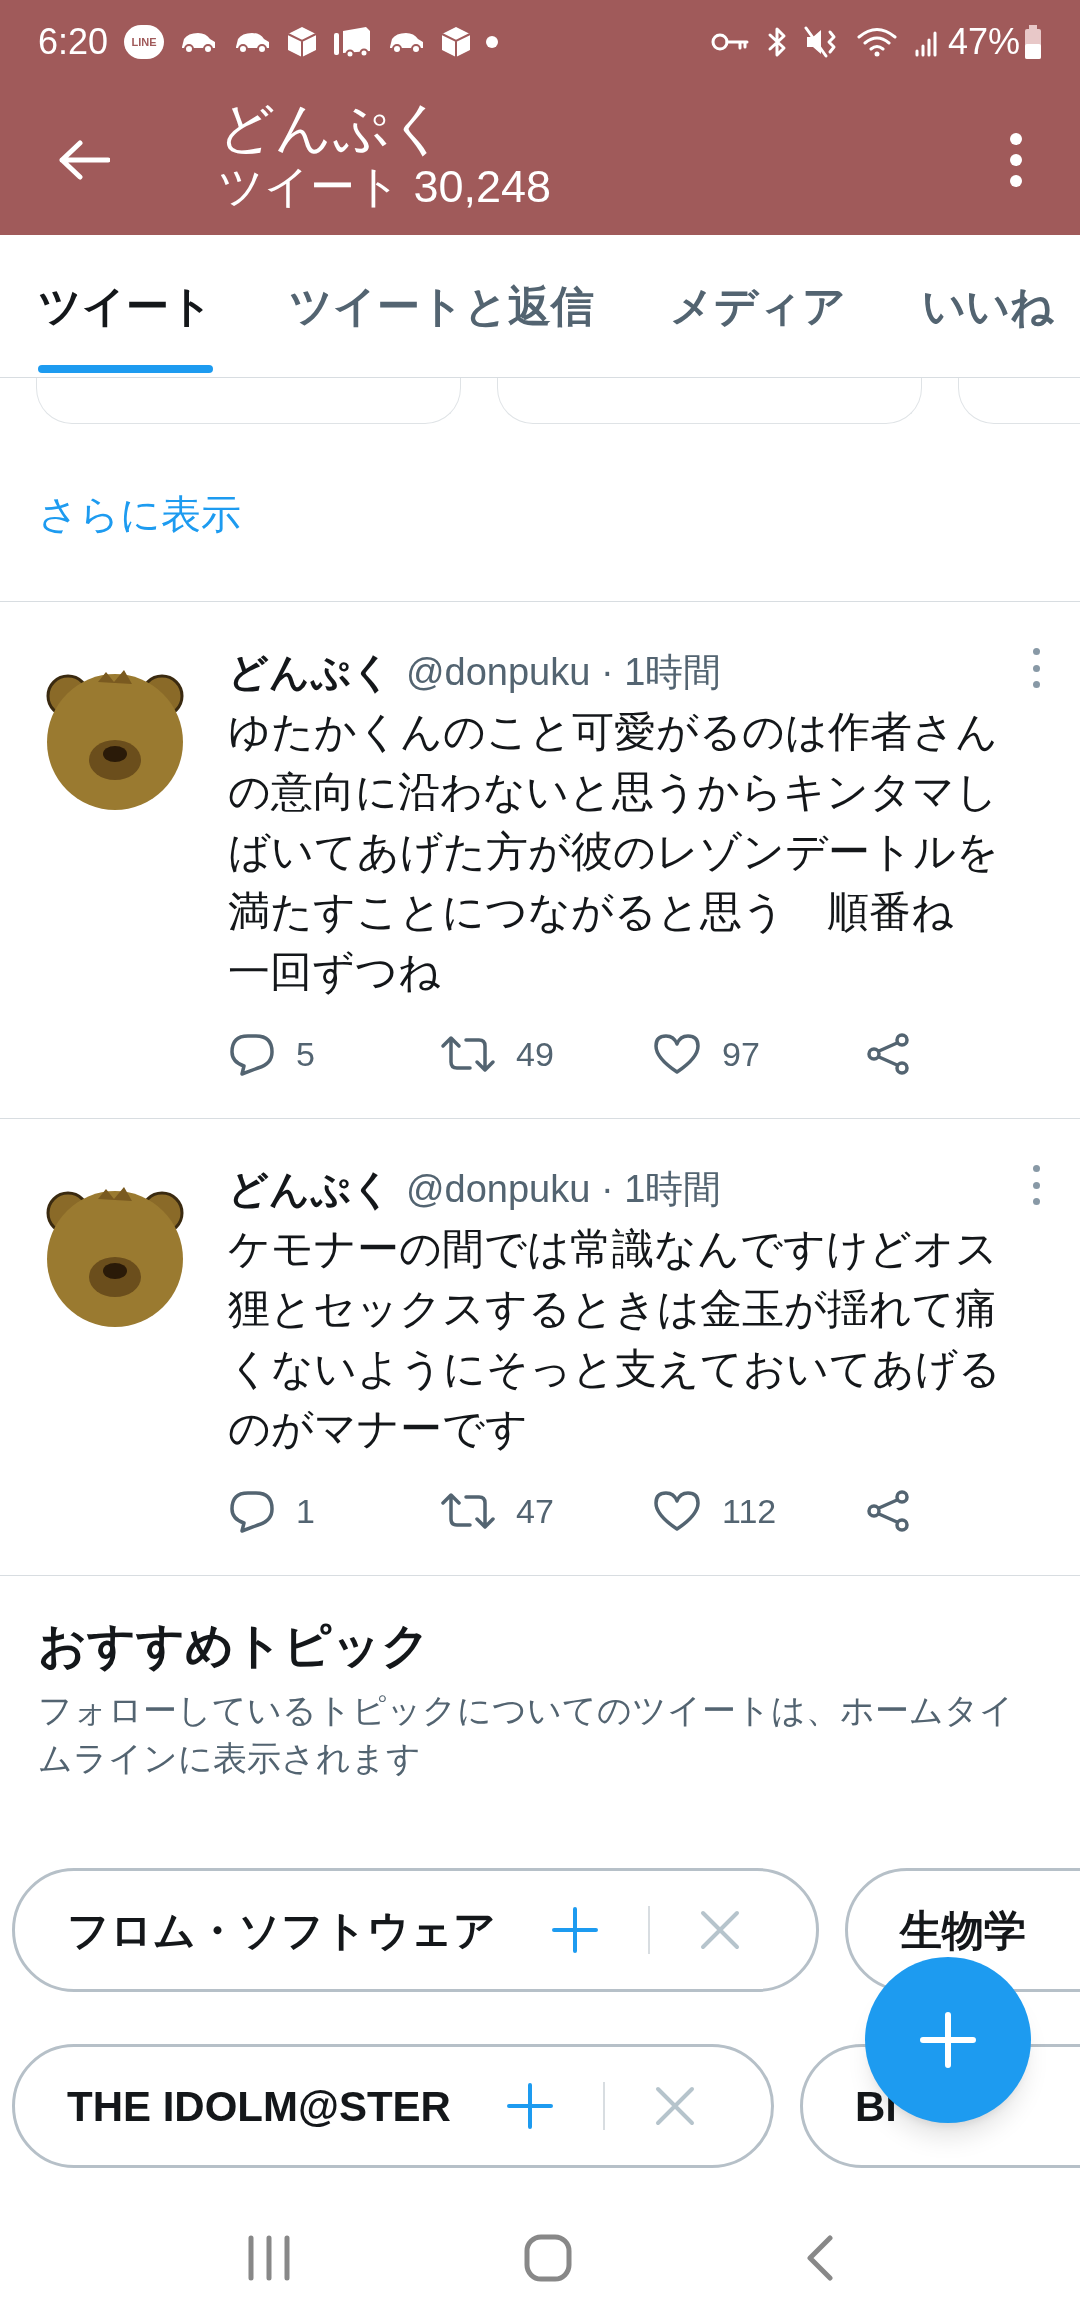  I want to click on section-title: おすすめトピック, so click(234, 1646).